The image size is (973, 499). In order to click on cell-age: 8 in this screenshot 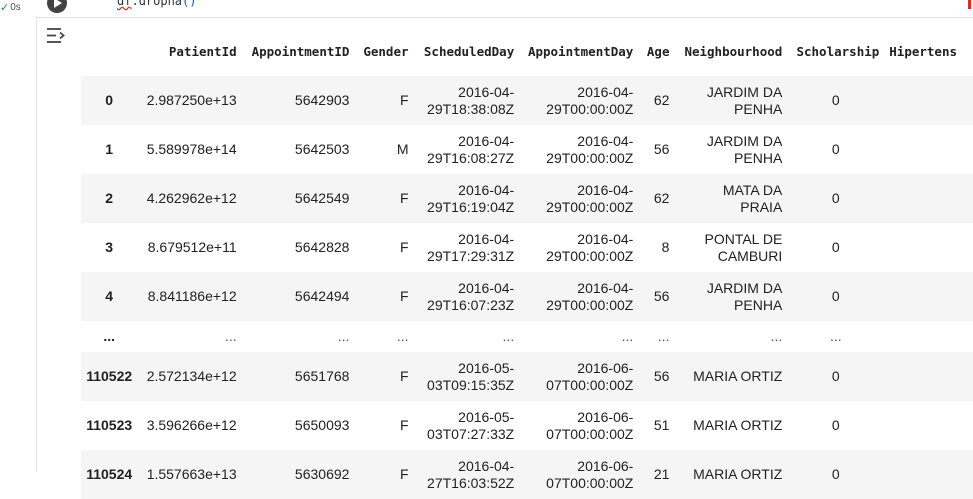, I will do `click(665, 247)`.